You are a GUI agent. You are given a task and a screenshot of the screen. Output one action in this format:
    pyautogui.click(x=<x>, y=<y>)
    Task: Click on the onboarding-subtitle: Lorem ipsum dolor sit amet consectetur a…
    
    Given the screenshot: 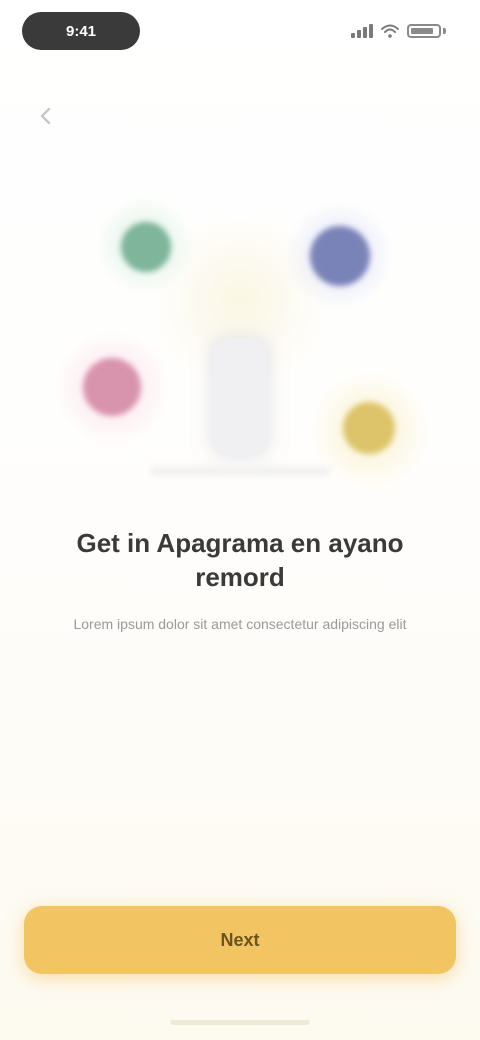 What is the action you would take?
    pyautogui.click(x=240, y=624)
    